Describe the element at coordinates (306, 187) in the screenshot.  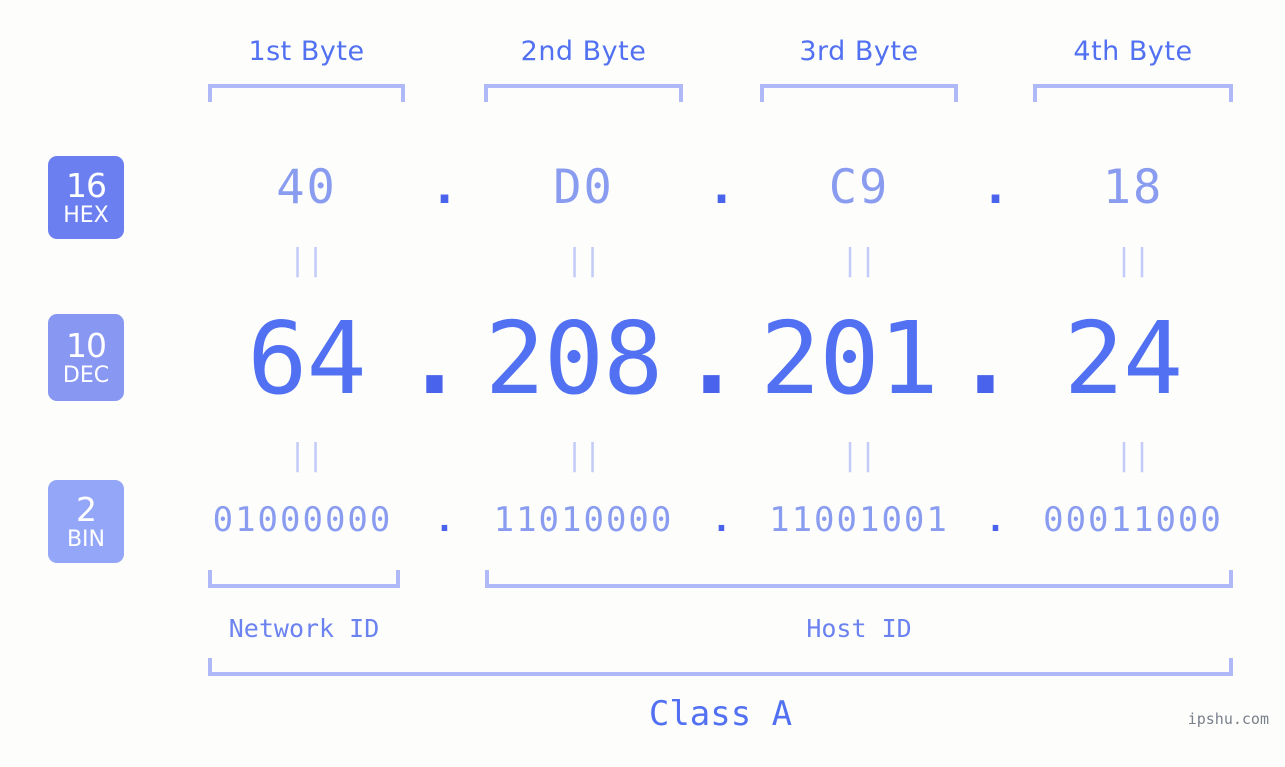
I see `hex-byte-1: 40` at that location.